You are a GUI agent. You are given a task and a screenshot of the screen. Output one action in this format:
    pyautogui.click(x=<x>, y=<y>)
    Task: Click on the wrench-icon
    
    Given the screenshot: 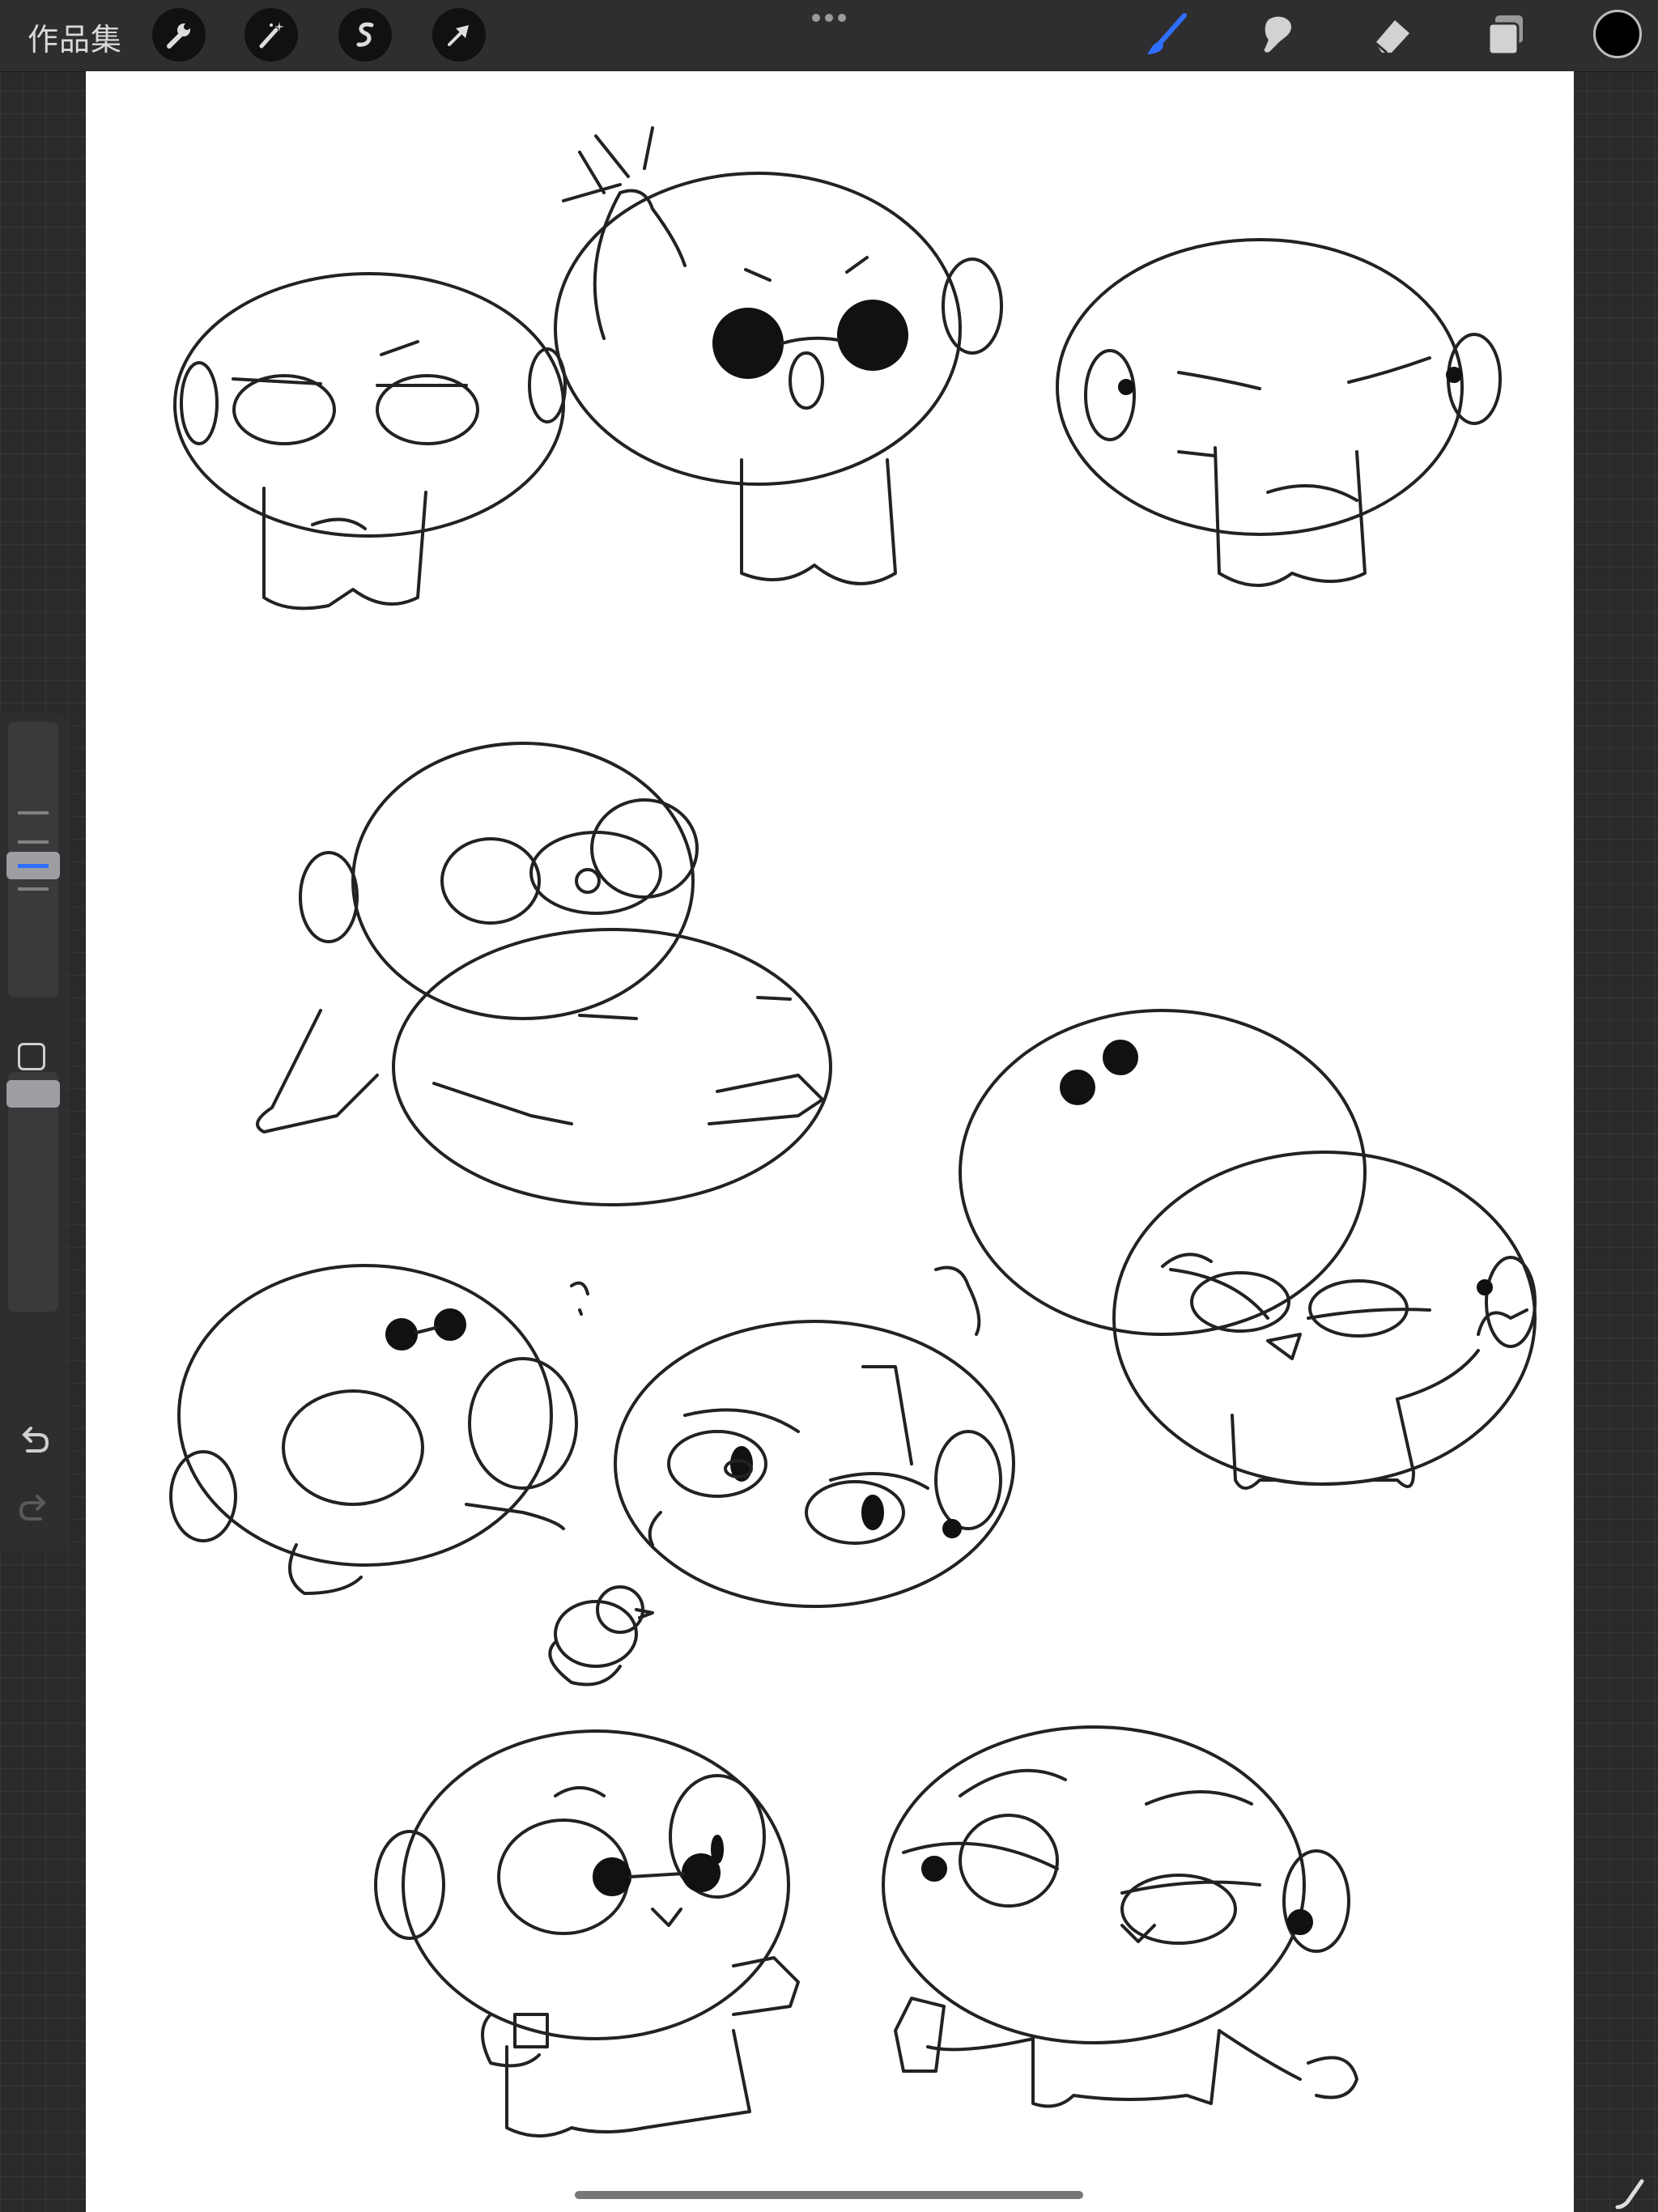 What is the action you would take?
    pyautogui.click(x=178, y=36)
    